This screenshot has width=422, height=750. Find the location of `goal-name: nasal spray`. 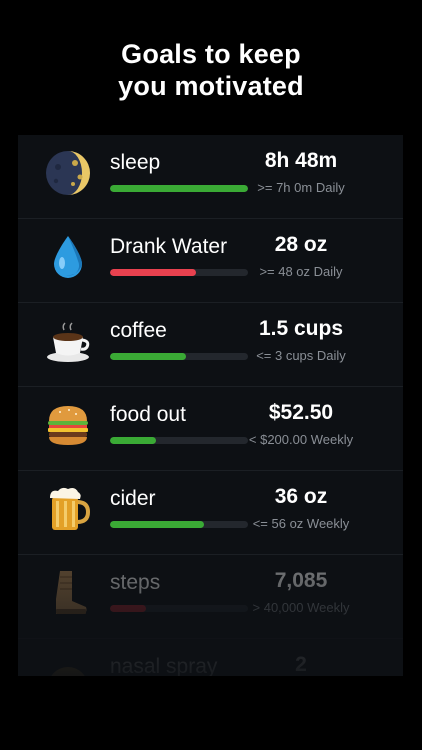

goal-name: nasal spray is located at coordinates (164, 665).